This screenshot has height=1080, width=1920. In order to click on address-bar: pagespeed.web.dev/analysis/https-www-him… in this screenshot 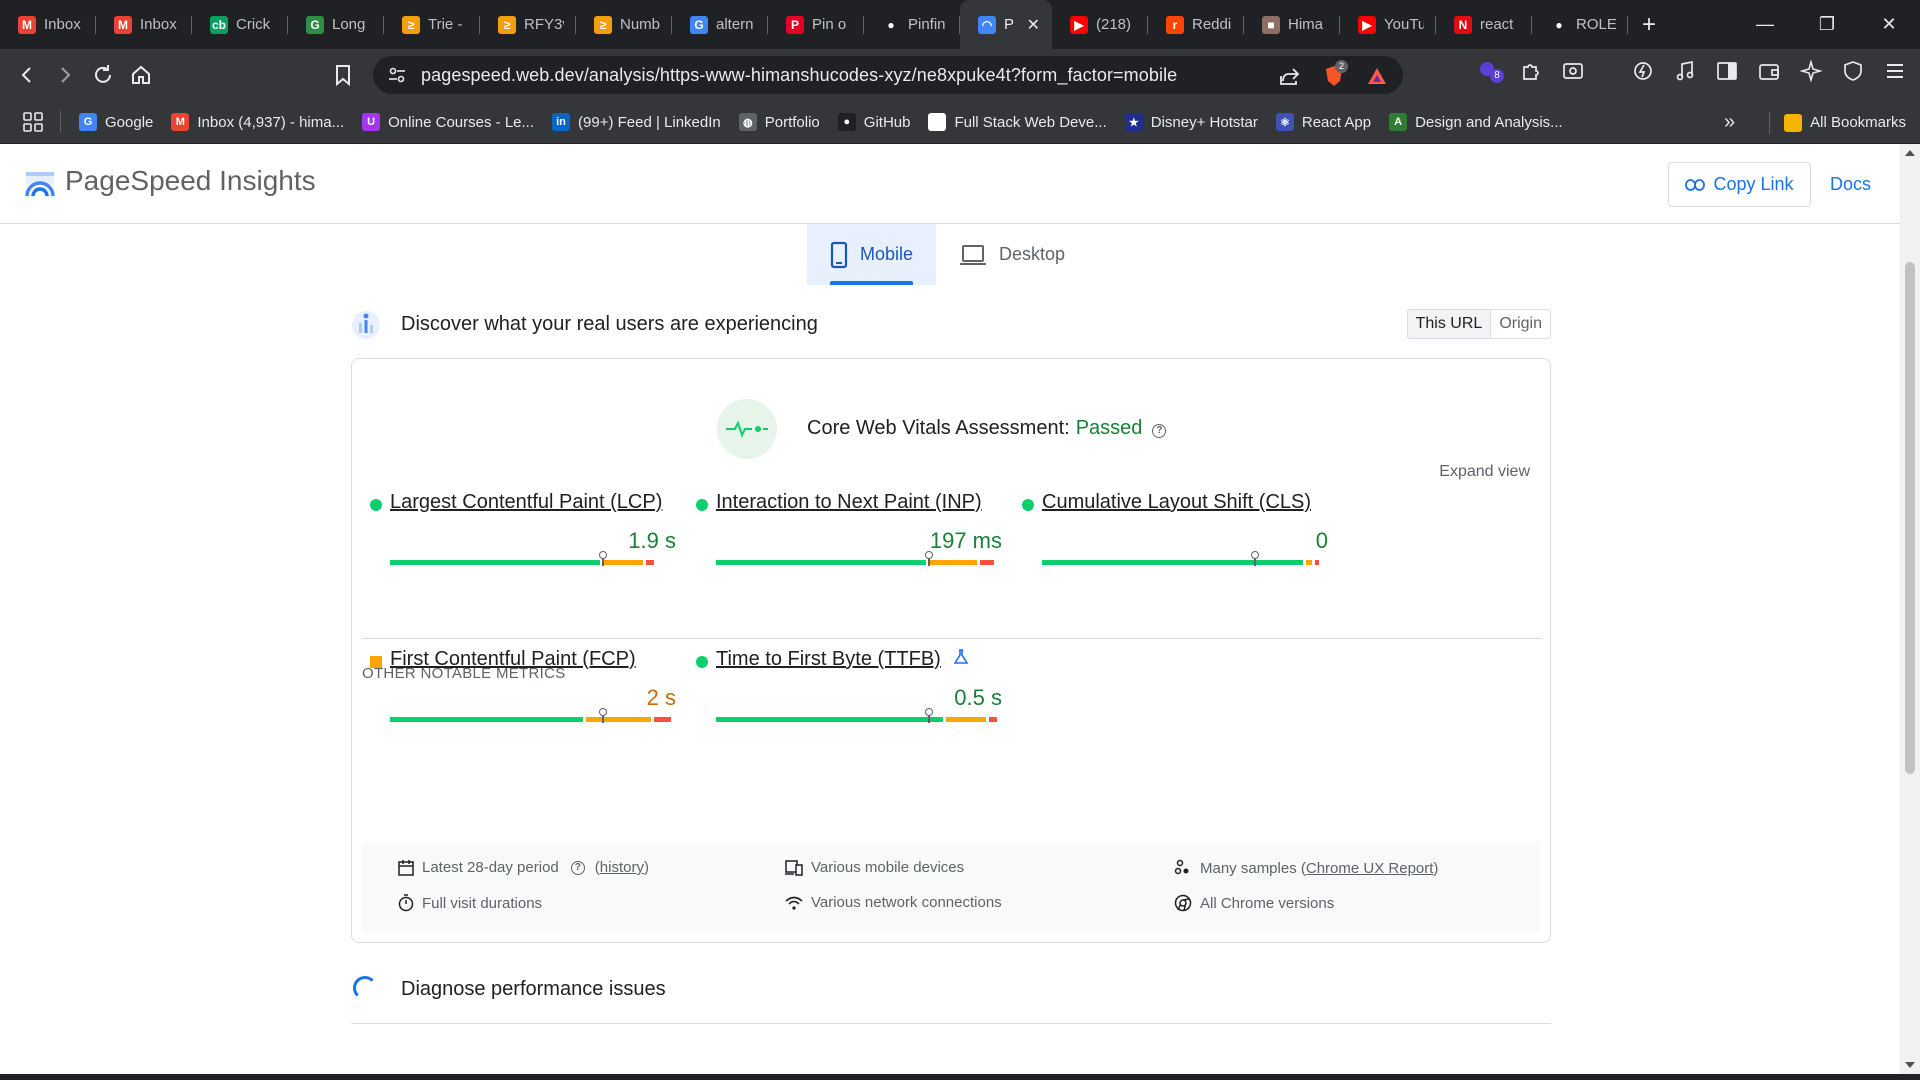, I will do `click(888, 75)`.